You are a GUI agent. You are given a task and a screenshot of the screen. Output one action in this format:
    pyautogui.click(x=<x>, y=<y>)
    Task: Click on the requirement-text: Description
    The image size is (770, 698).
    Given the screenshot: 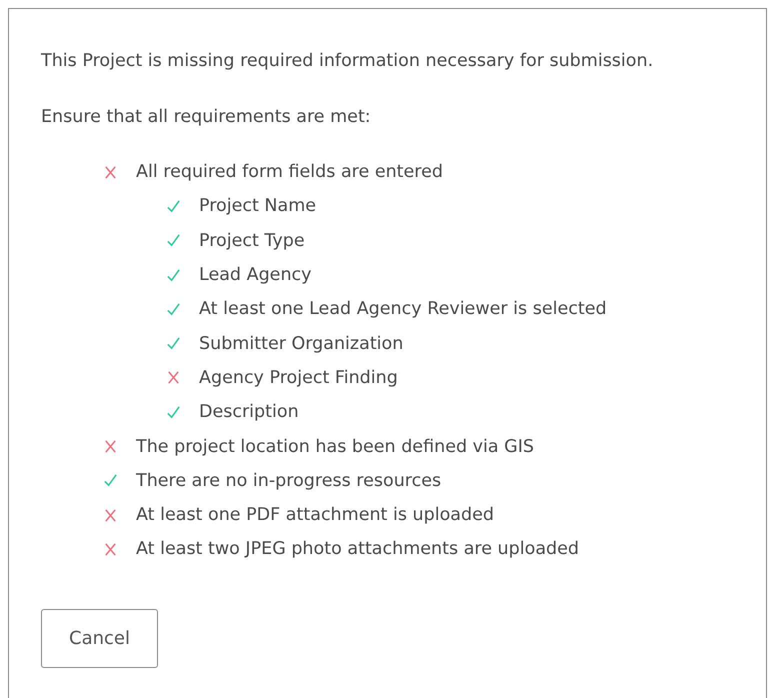 What is the action you would take?
    pyautogui.click(x=249, y=412)
    